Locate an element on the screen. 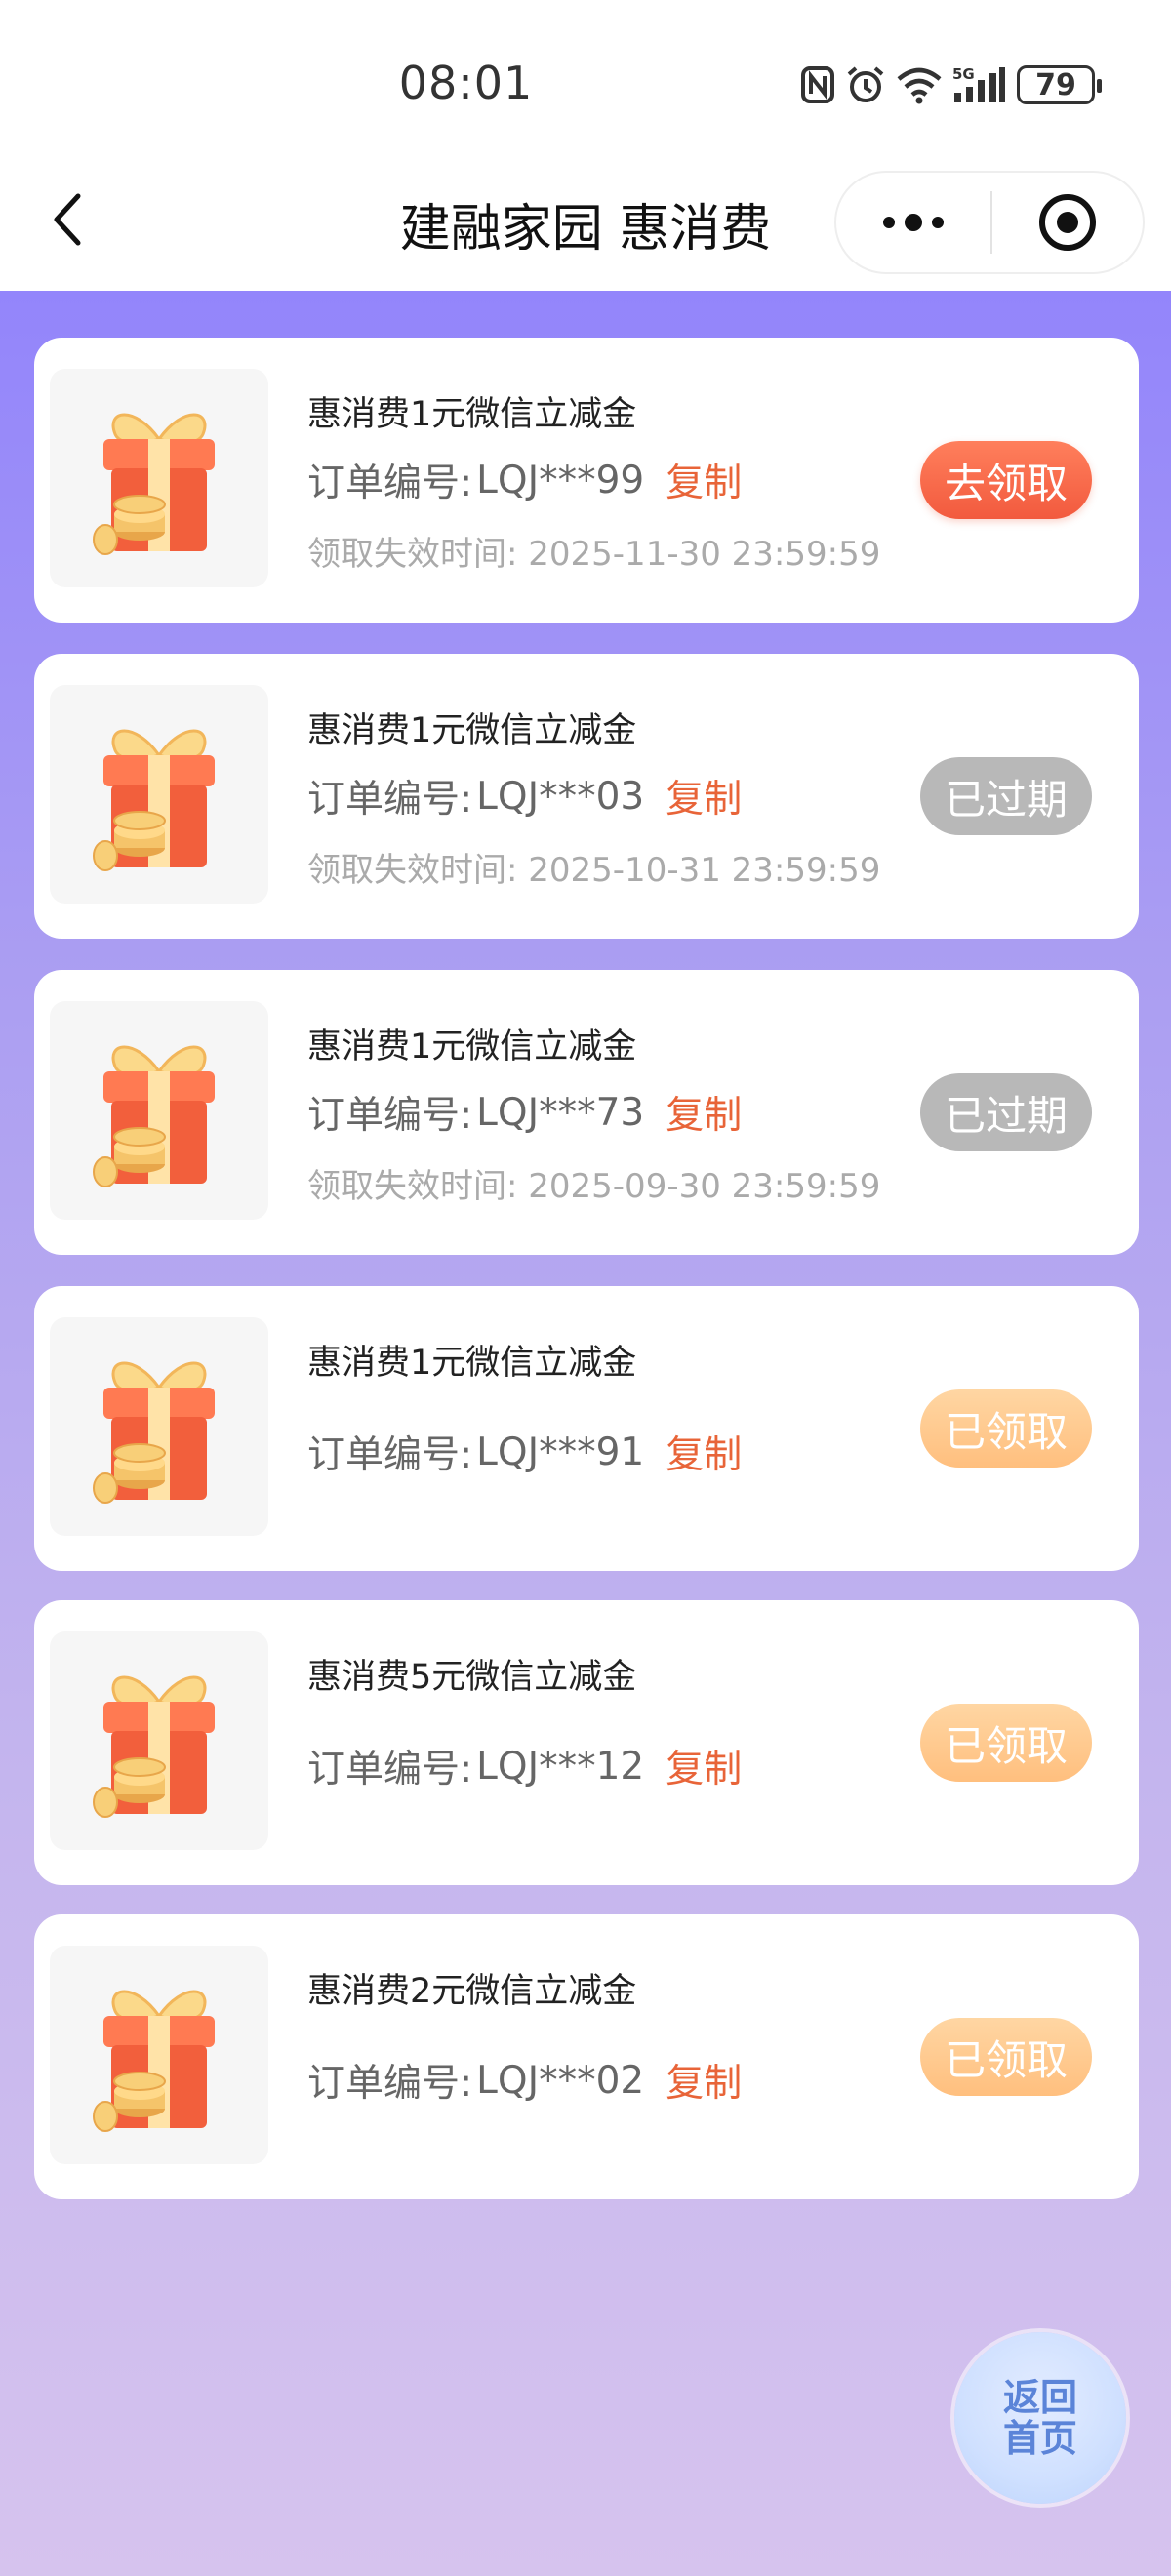 Image resolution: width=1171 pixels, height=2576 pixels. coupon-card: 惠消费2元微信立减金 订单编号: LQJ***02 复制 已领取 is located at coordinates (586, 2056).